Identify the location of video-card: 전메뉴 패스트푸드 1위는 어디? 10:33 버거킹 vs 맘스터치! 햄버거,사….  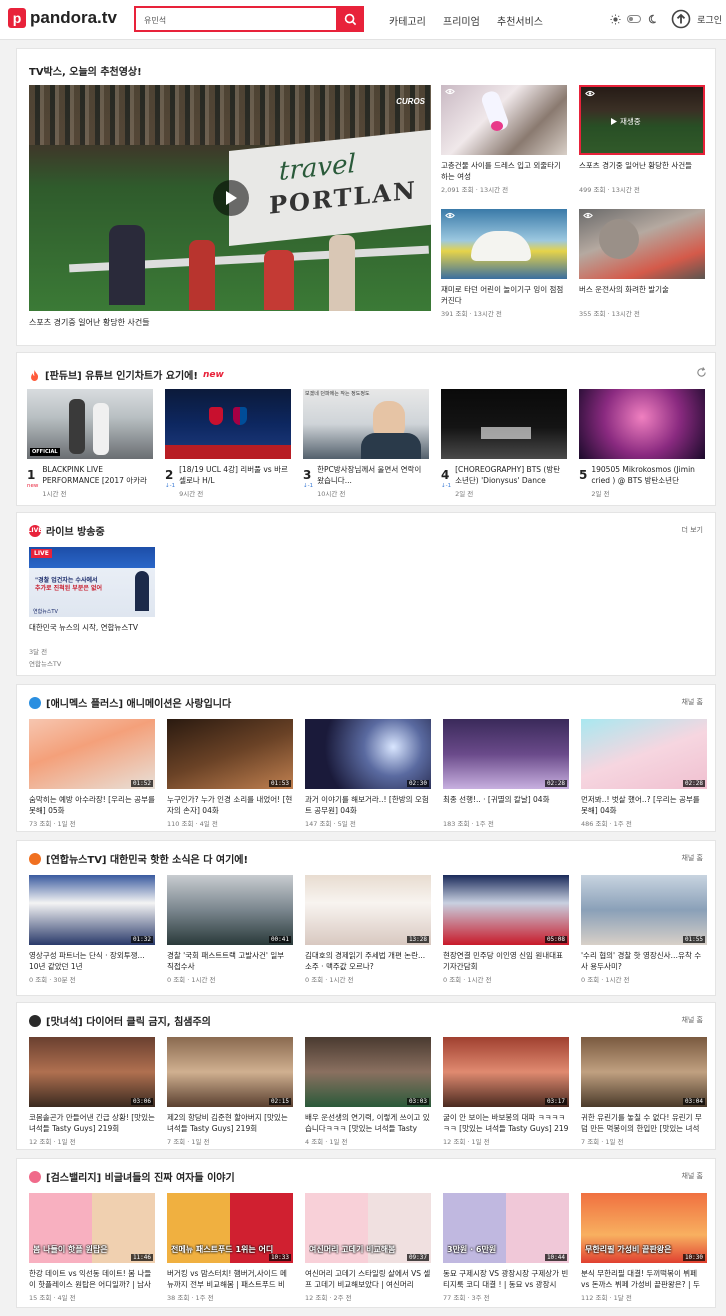
(230, 1247).